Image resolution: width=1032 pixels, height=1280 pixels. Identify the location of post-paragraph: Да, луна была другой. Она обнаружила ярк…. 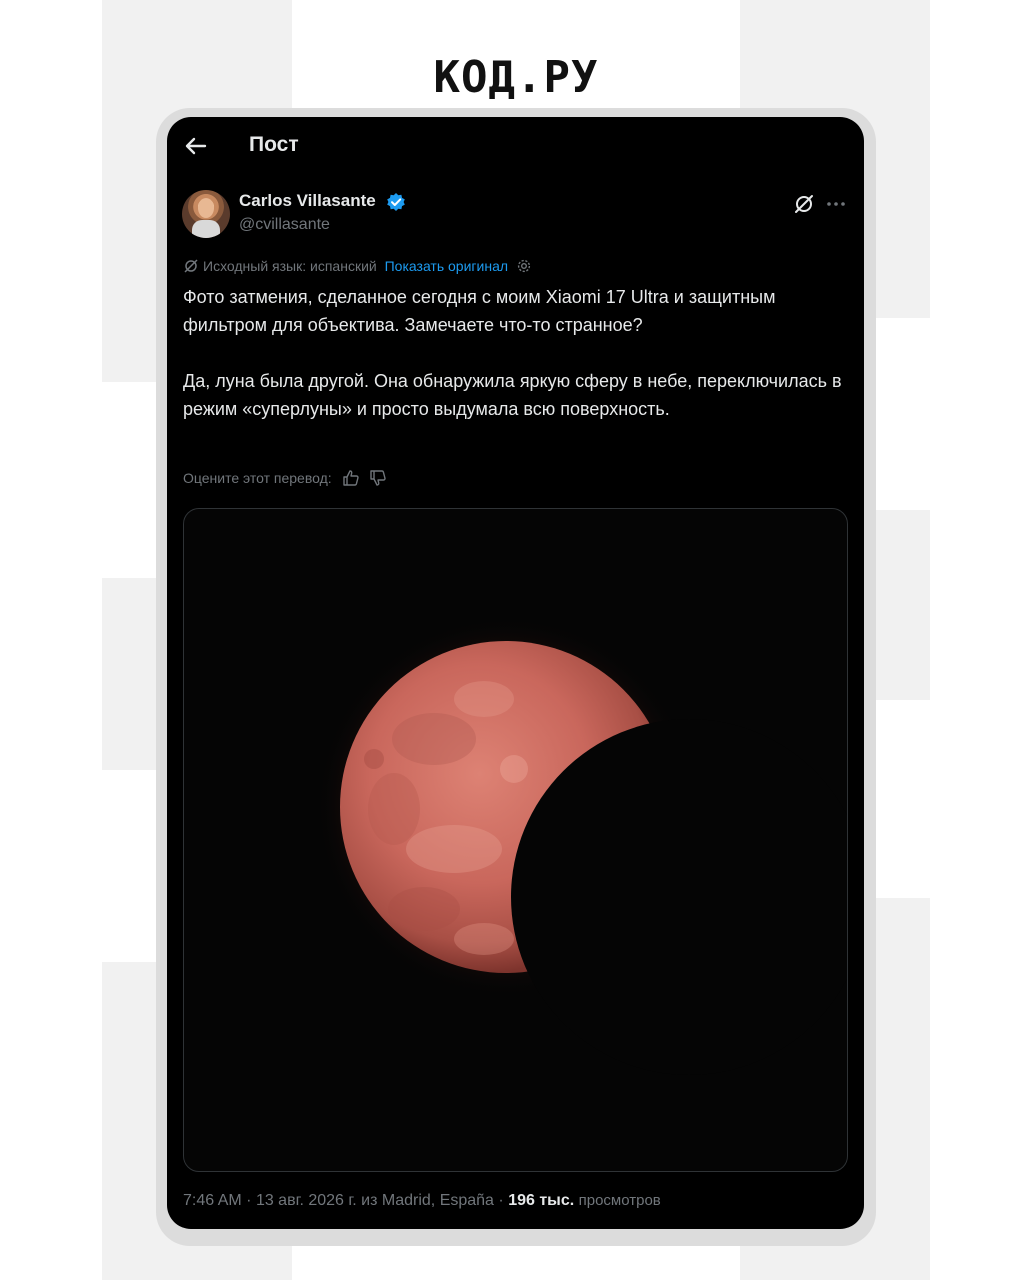
(512, 395).